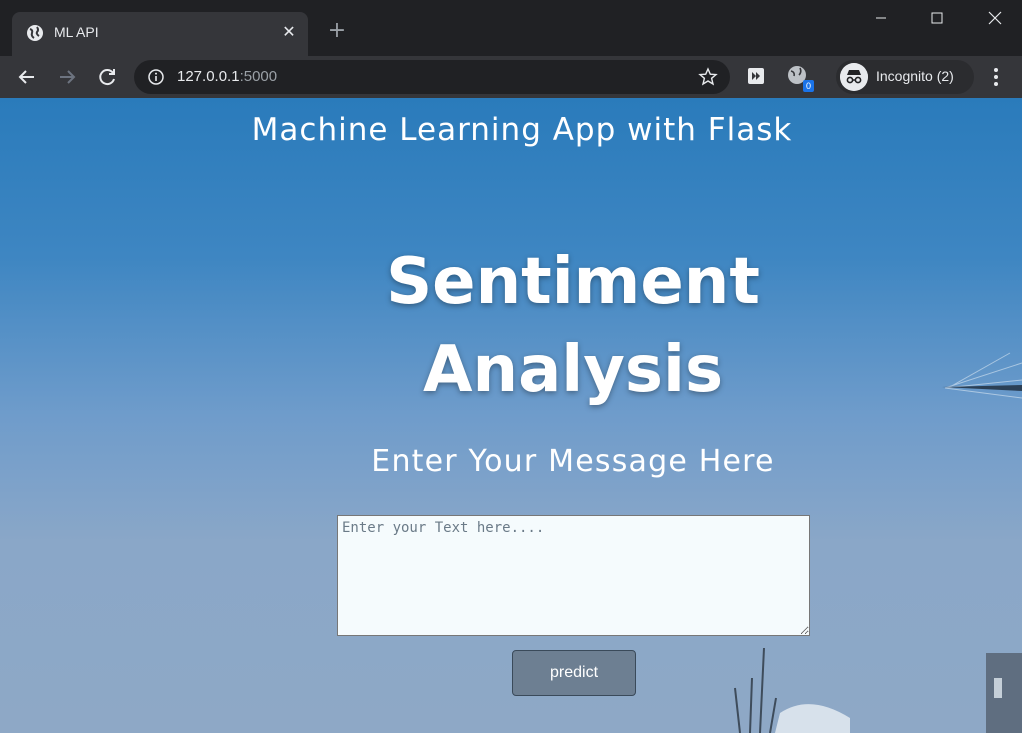 This screenshot has height=733, width=1022. Describe the element at coordinates (522, 130) in the screenshot. I see `app-title: Machine Learning App with Flask` at that location.